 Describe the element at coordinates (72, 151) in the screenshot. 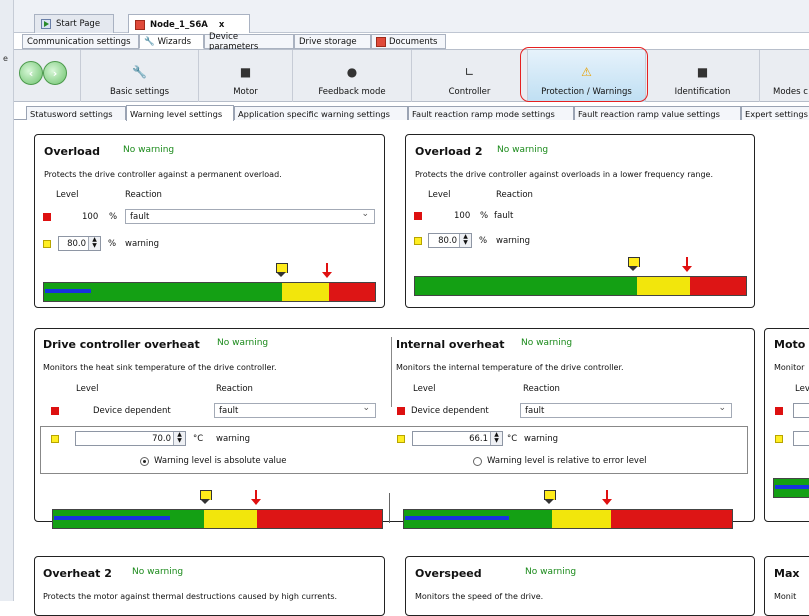

I see `panel-title: Overload` at that location.